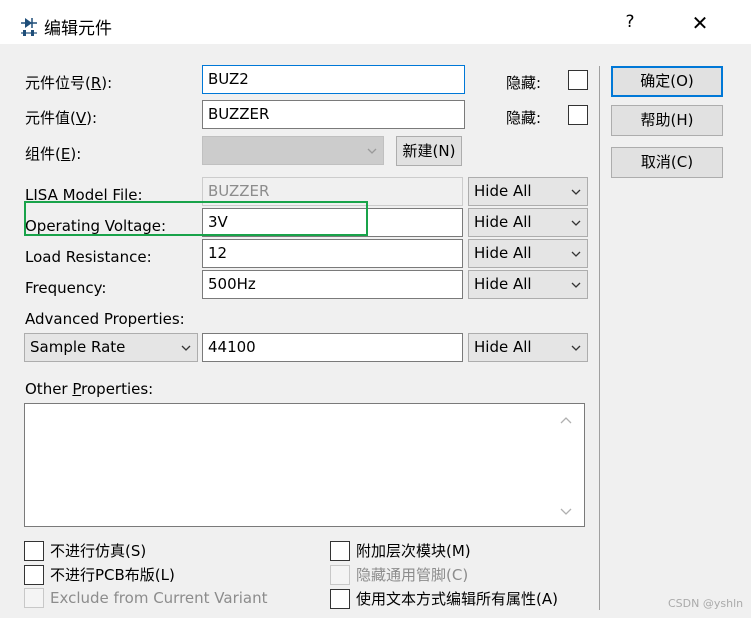  Describe the element at coordinates (332, 347) in the screenshot. I see `advanced-property-value: 44100` at that location.